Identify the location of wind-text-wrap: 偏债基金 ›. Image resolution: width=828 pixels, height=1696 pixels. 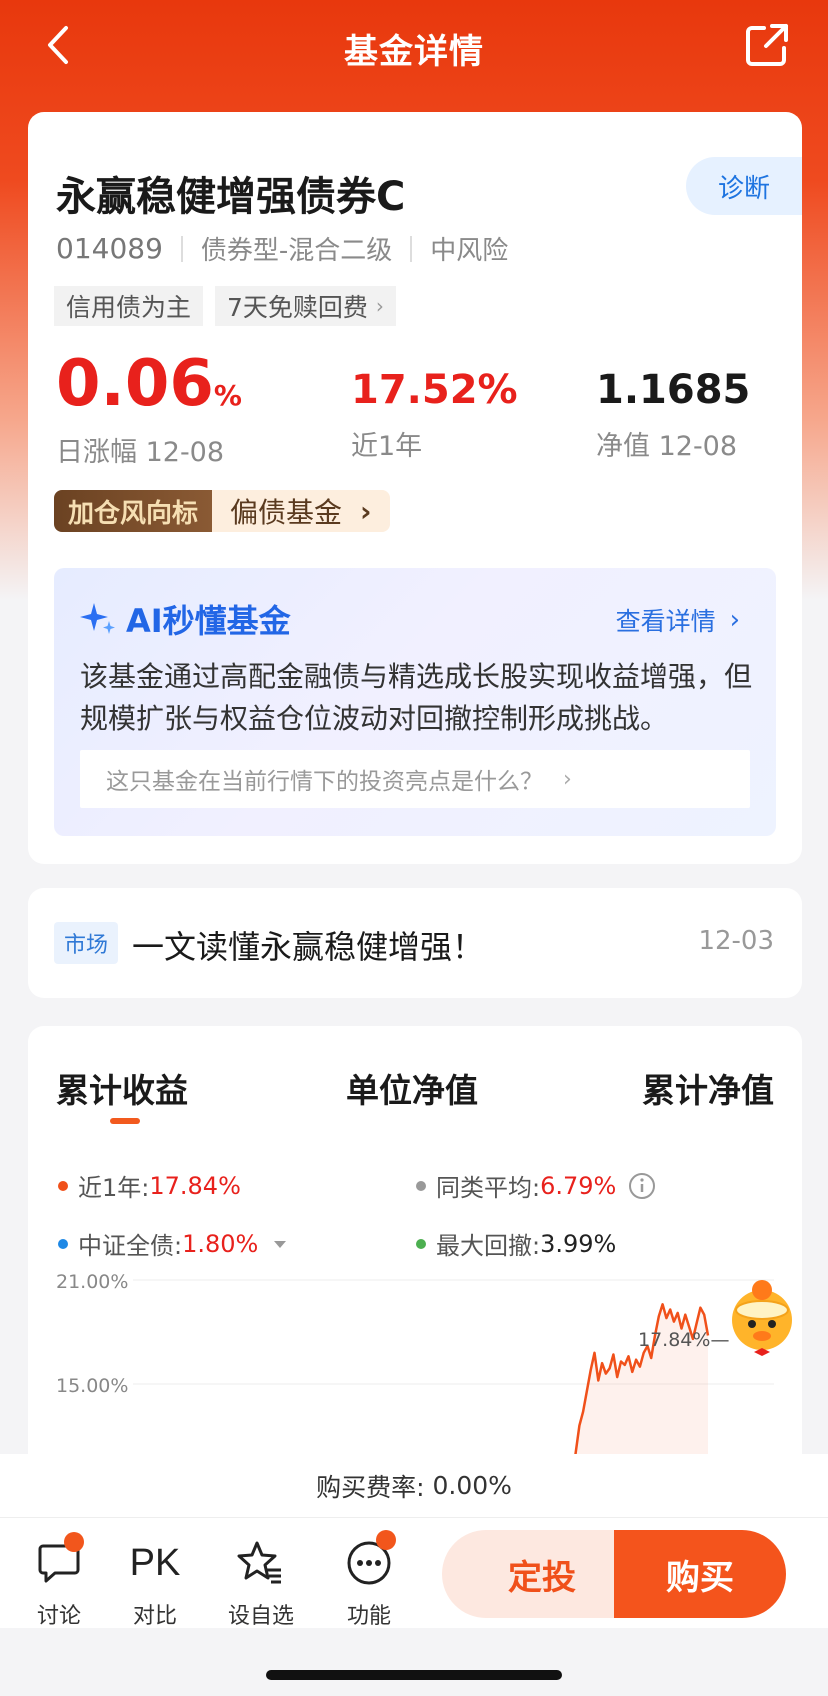
(301, 511).